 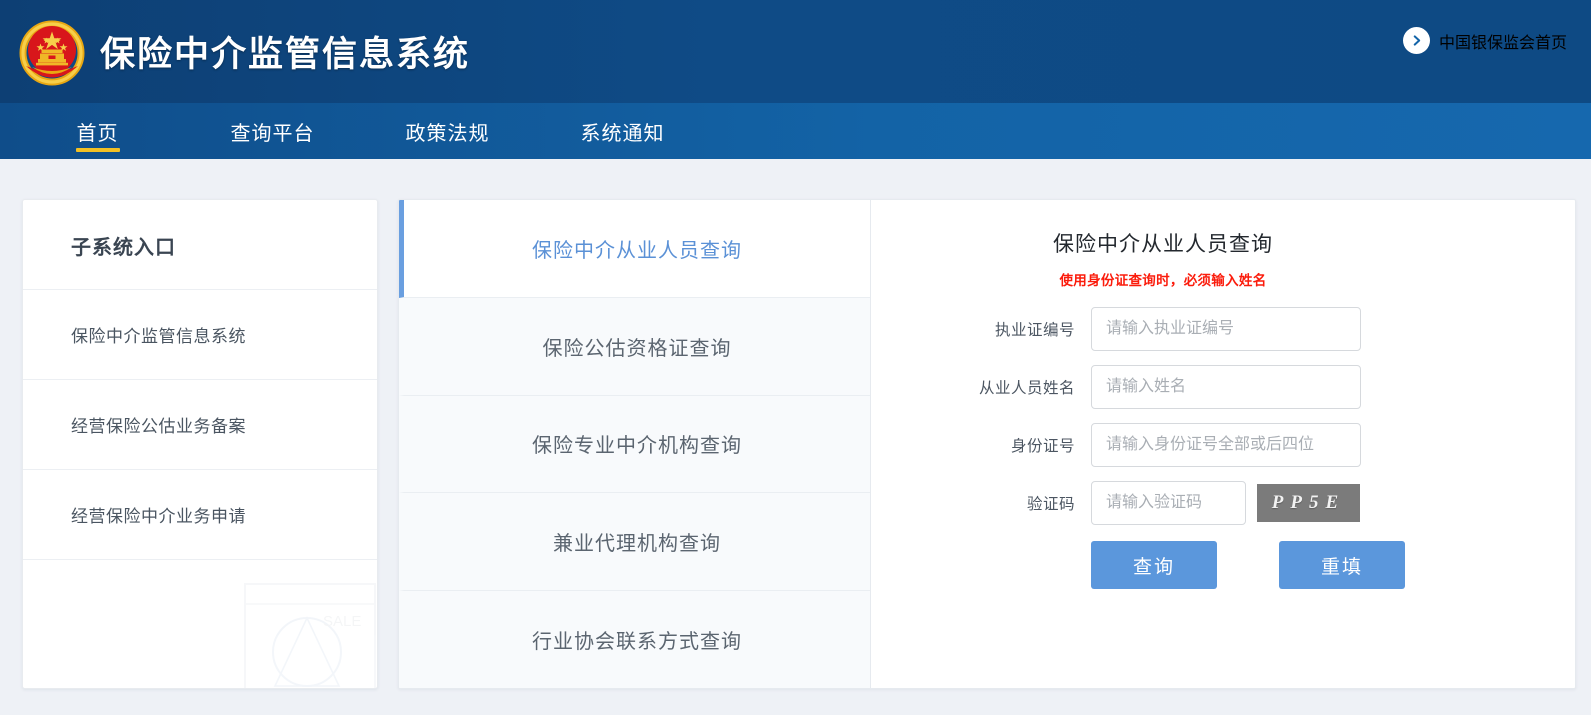 What do you see at coordinates (97, 133) in the screenshot?
I see `nav-item-home-label: 首页` at bounding box center [97, 133].